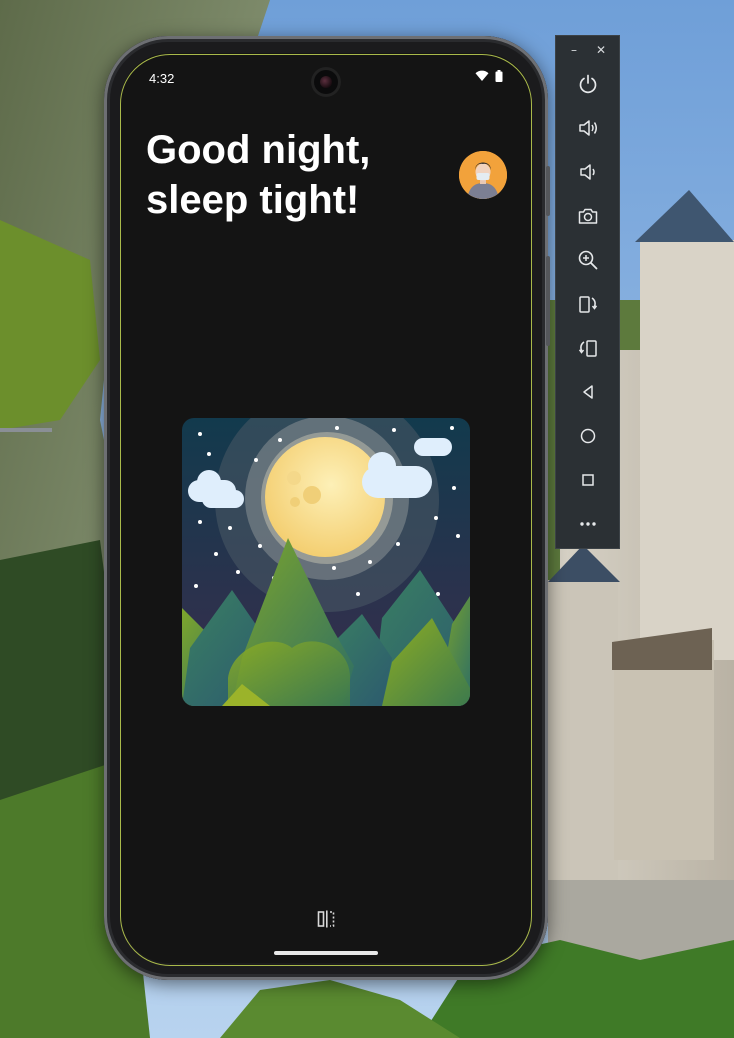 The height and width of the screenshot is (1038, 734). I want to click on zoom-icon, so click(588, 260).